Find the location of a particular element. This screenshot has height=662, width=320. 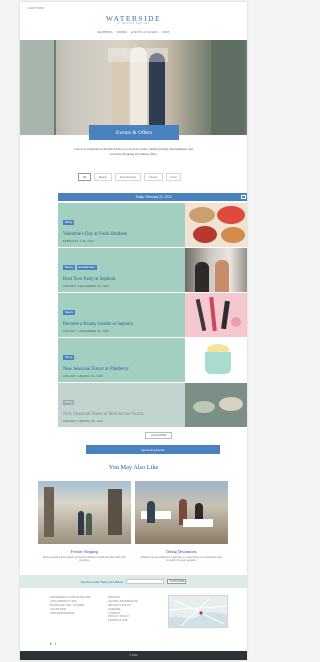

copyright-bar: © 2022 is located at coordinates (133, 655).